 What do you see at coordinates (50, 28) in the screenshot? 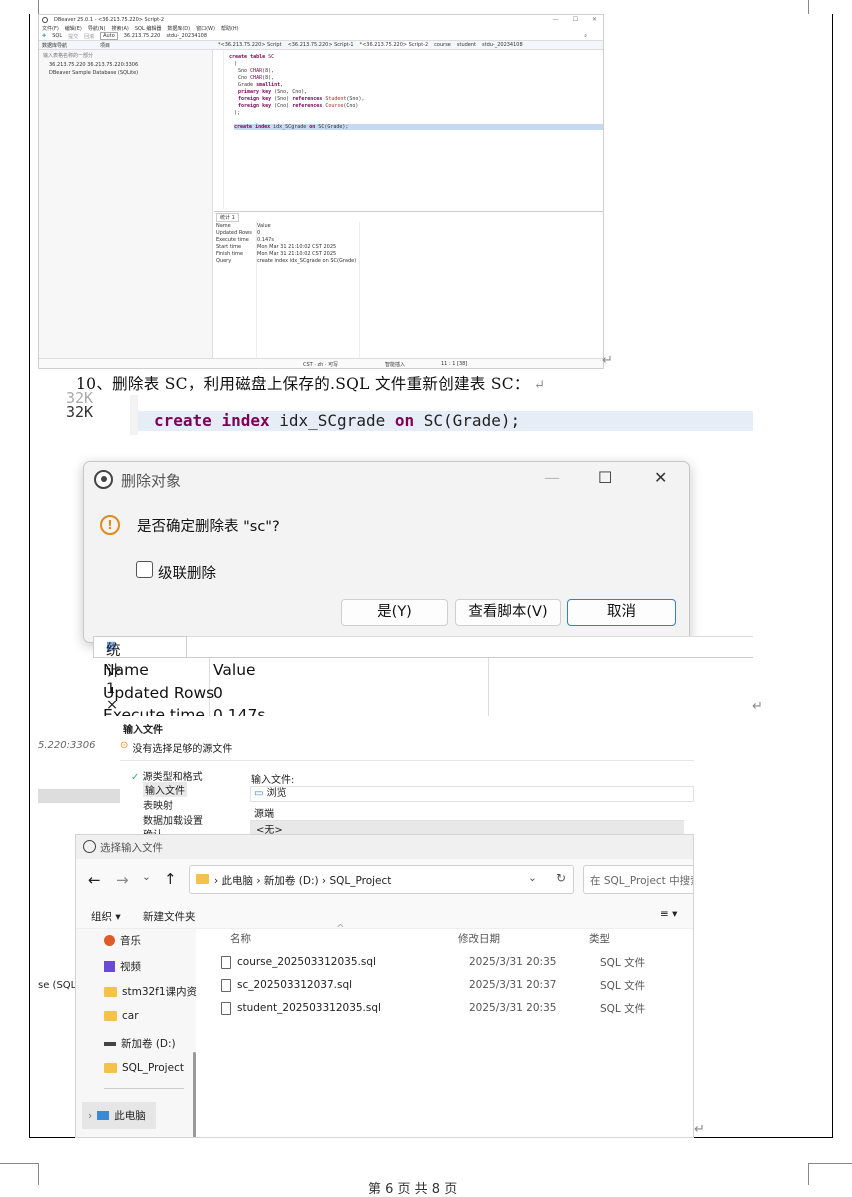
I see `menu-file: 文件(F)` at bounding box center [50, 28].